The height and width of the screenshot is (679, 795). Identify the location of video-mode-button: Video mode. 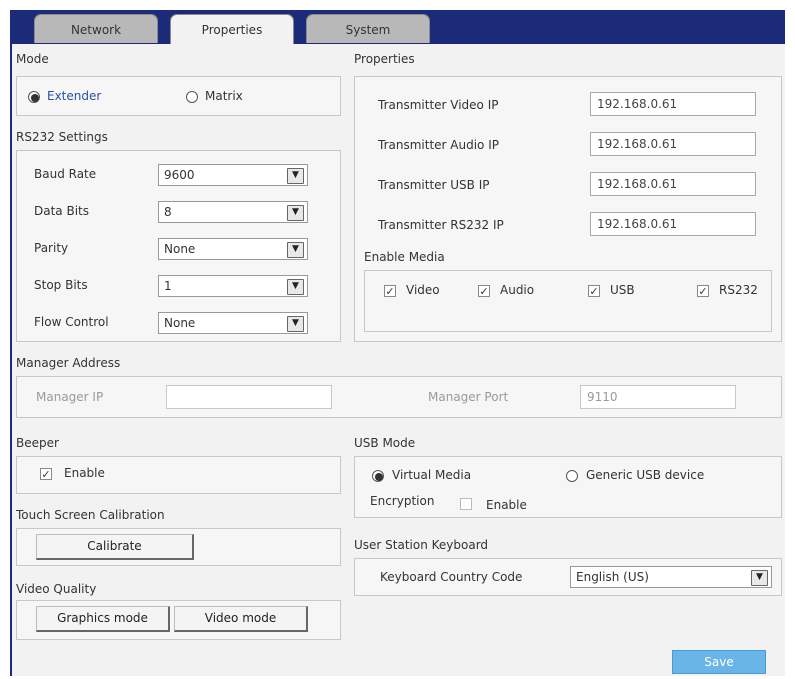
(241, 619).